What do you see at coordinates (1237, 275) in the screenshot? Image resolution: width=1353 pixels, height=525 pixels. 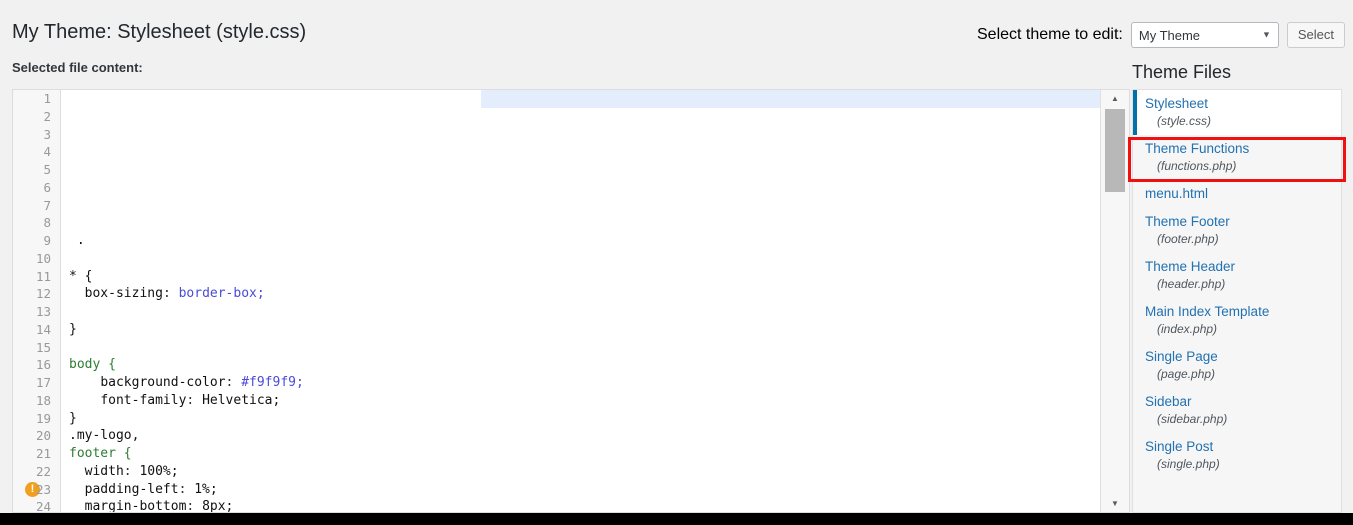 I see `theme-file-item: Theme Header (header.php)` at bounding box center [1237, 275].